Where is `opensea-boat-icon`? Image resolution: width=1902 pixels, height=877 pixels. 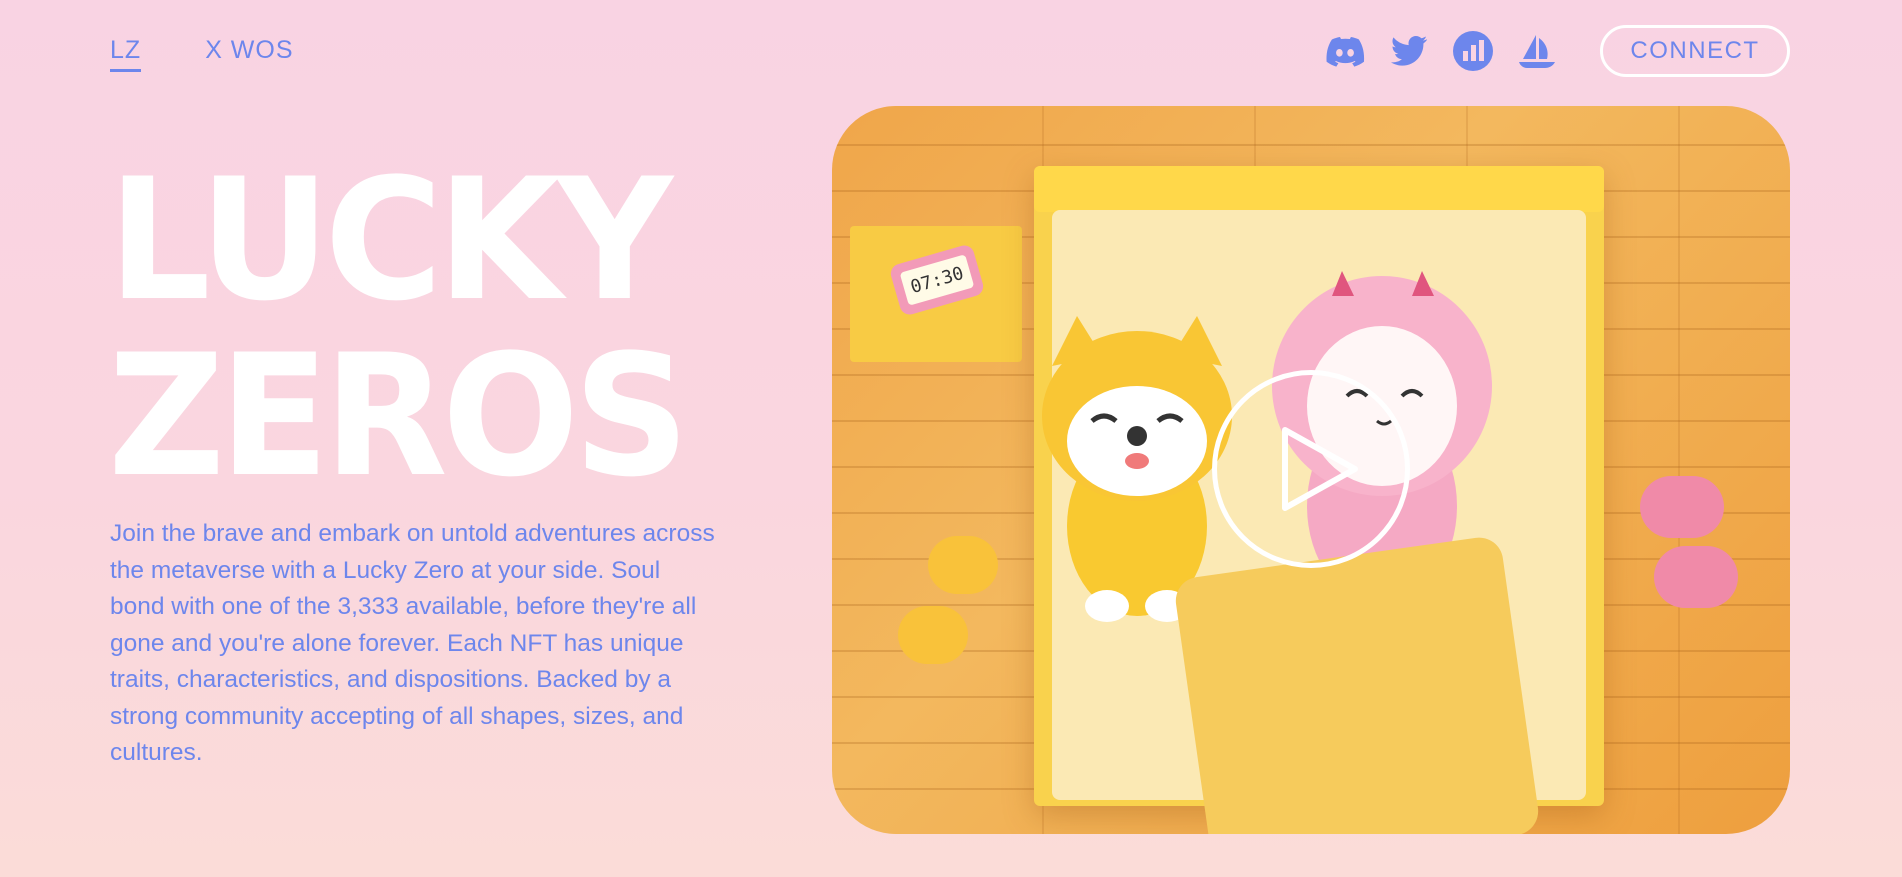
opensea-boat-icon is located at coordinates (1537, 51).